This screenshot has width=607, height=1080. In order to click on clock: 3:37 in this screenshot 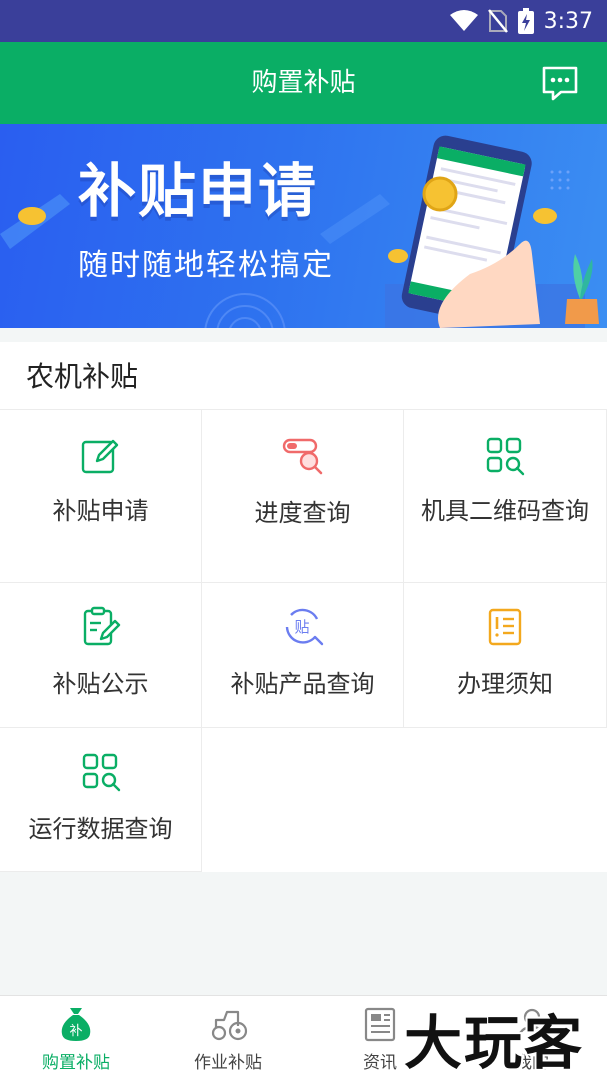, I will do `click(568, 21)`.